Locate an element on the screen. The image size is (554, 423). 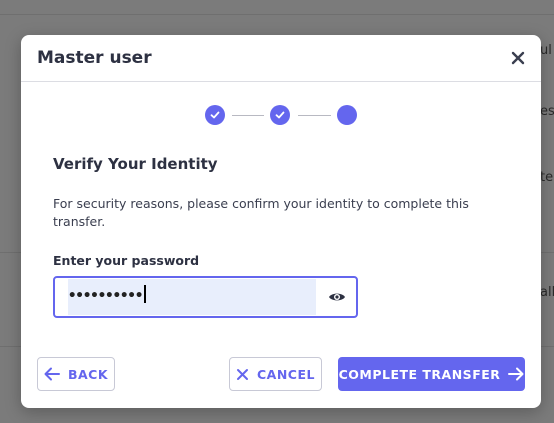
dialog-title: Master user is located at coordinates (94, 58).